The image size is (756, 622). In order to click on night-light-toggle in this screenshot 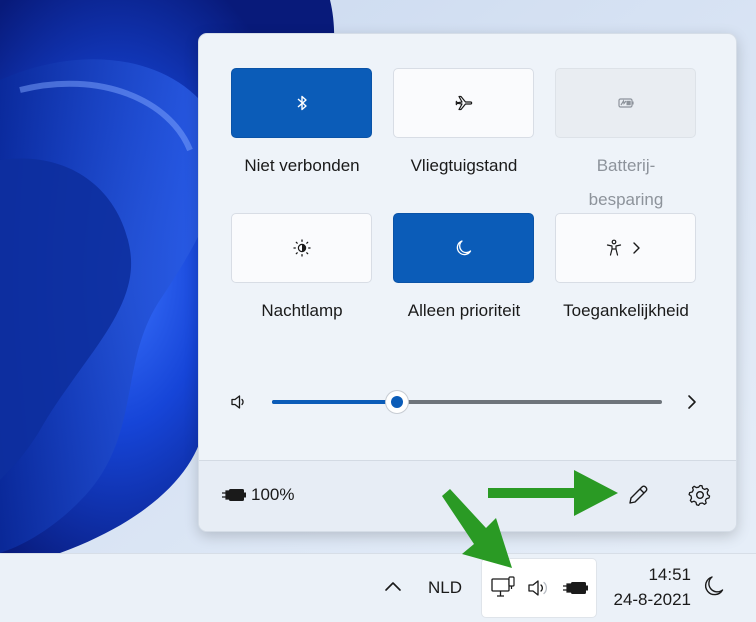, I will do `click(301, 248)`.